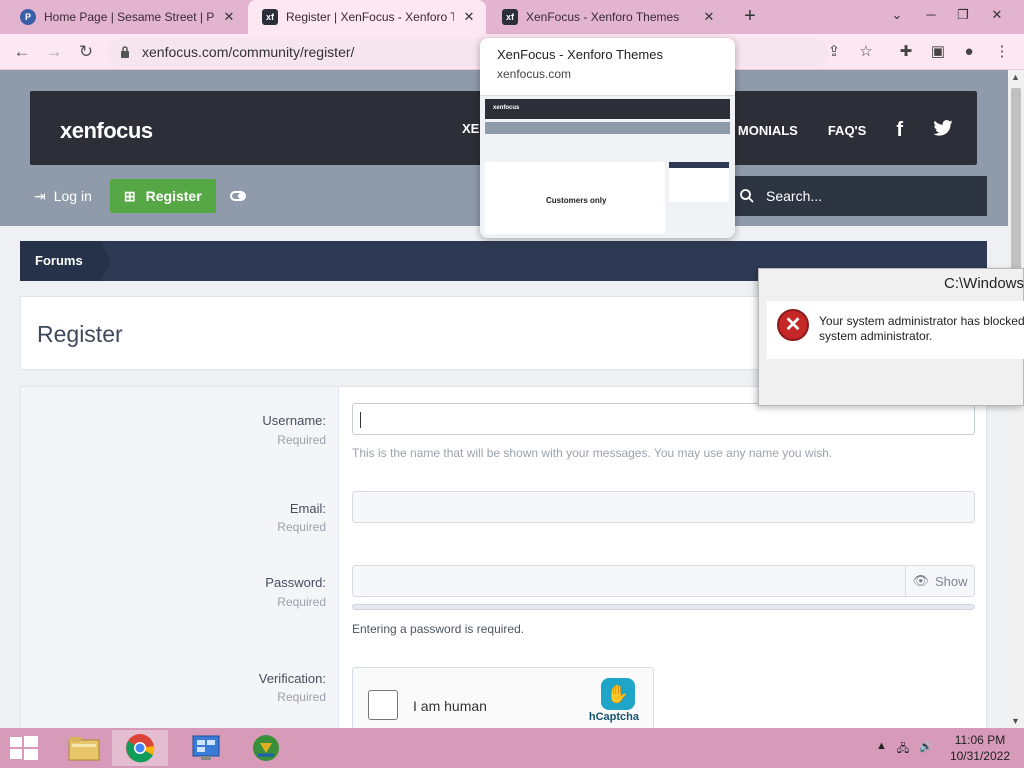 Image resolution: width=1024 pixels, height=768 pixels. What do you see at coordinates (1002, 52) in the screenshot?
I see `menu-icon: ⋮` at bounding box center [1002, 52].